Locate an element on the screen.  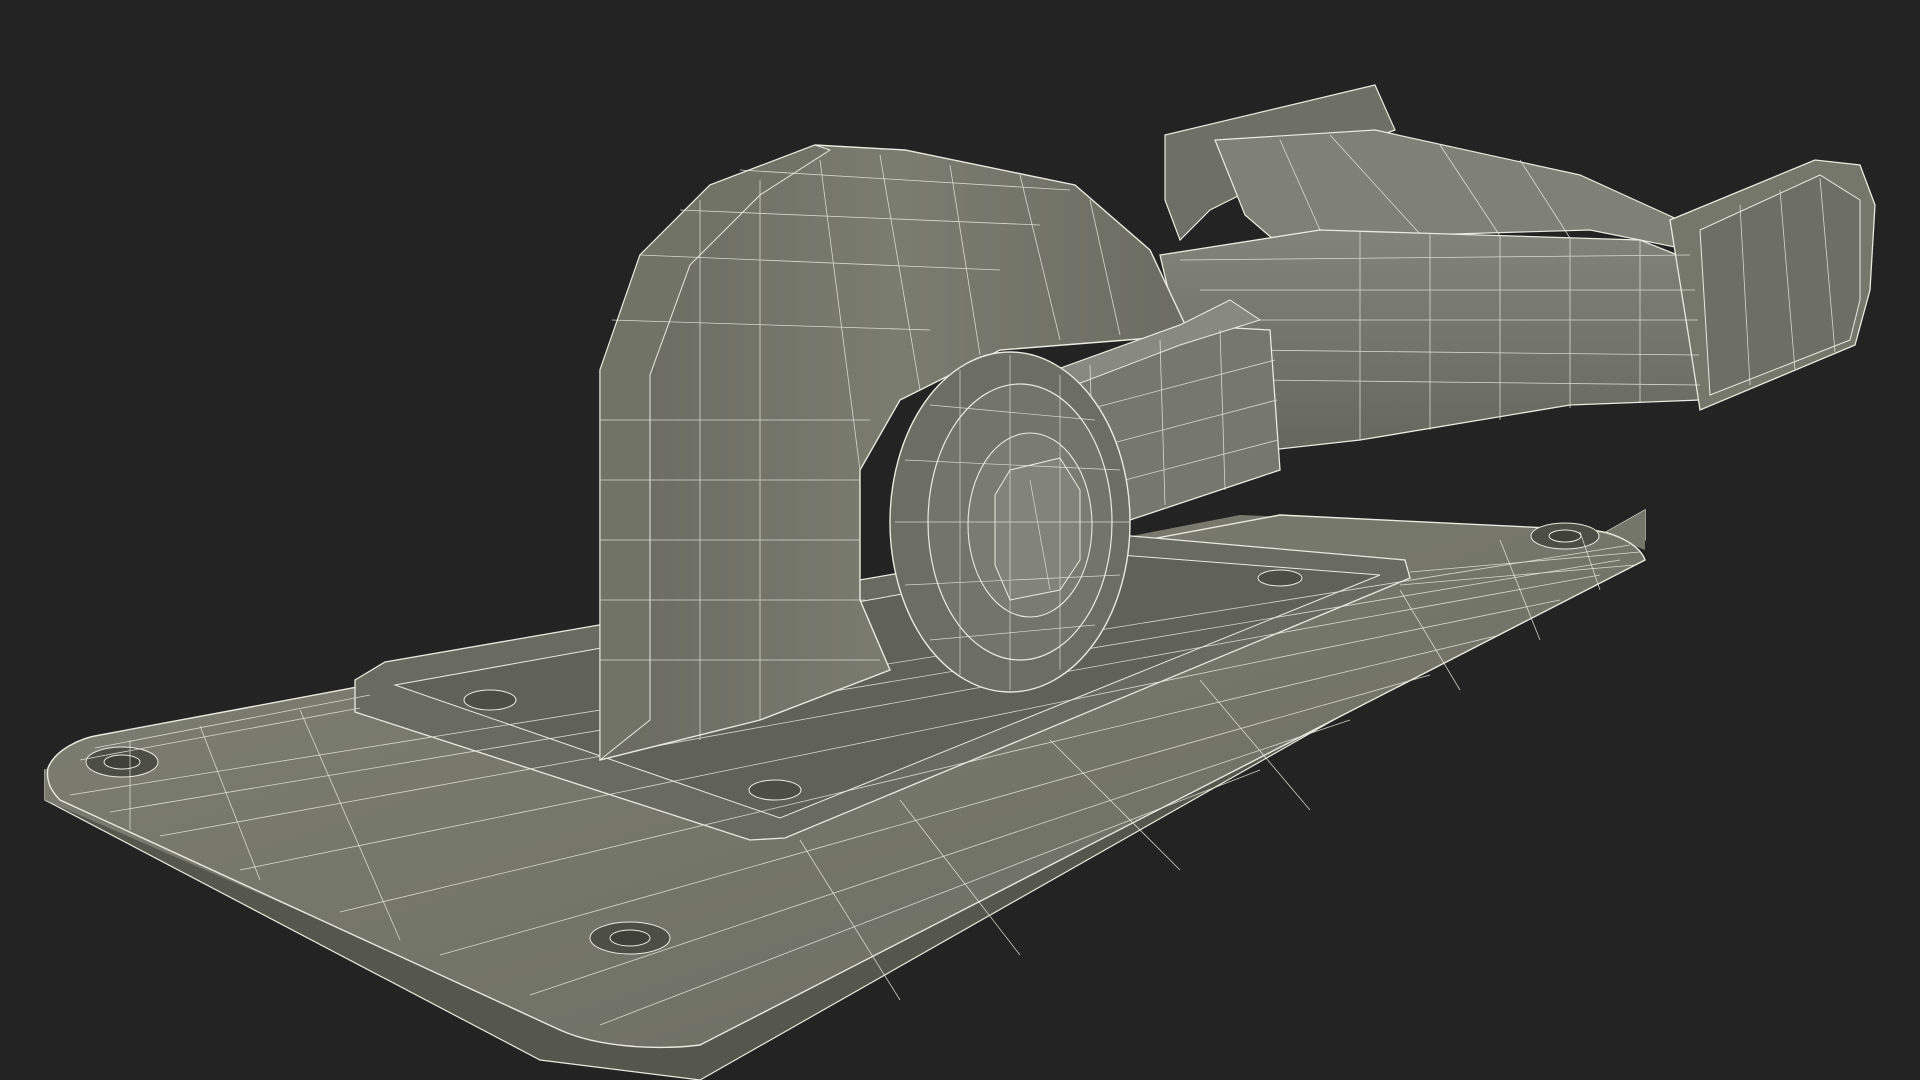
screw-hole-front-left-inner is located at coordinates (122, 762).